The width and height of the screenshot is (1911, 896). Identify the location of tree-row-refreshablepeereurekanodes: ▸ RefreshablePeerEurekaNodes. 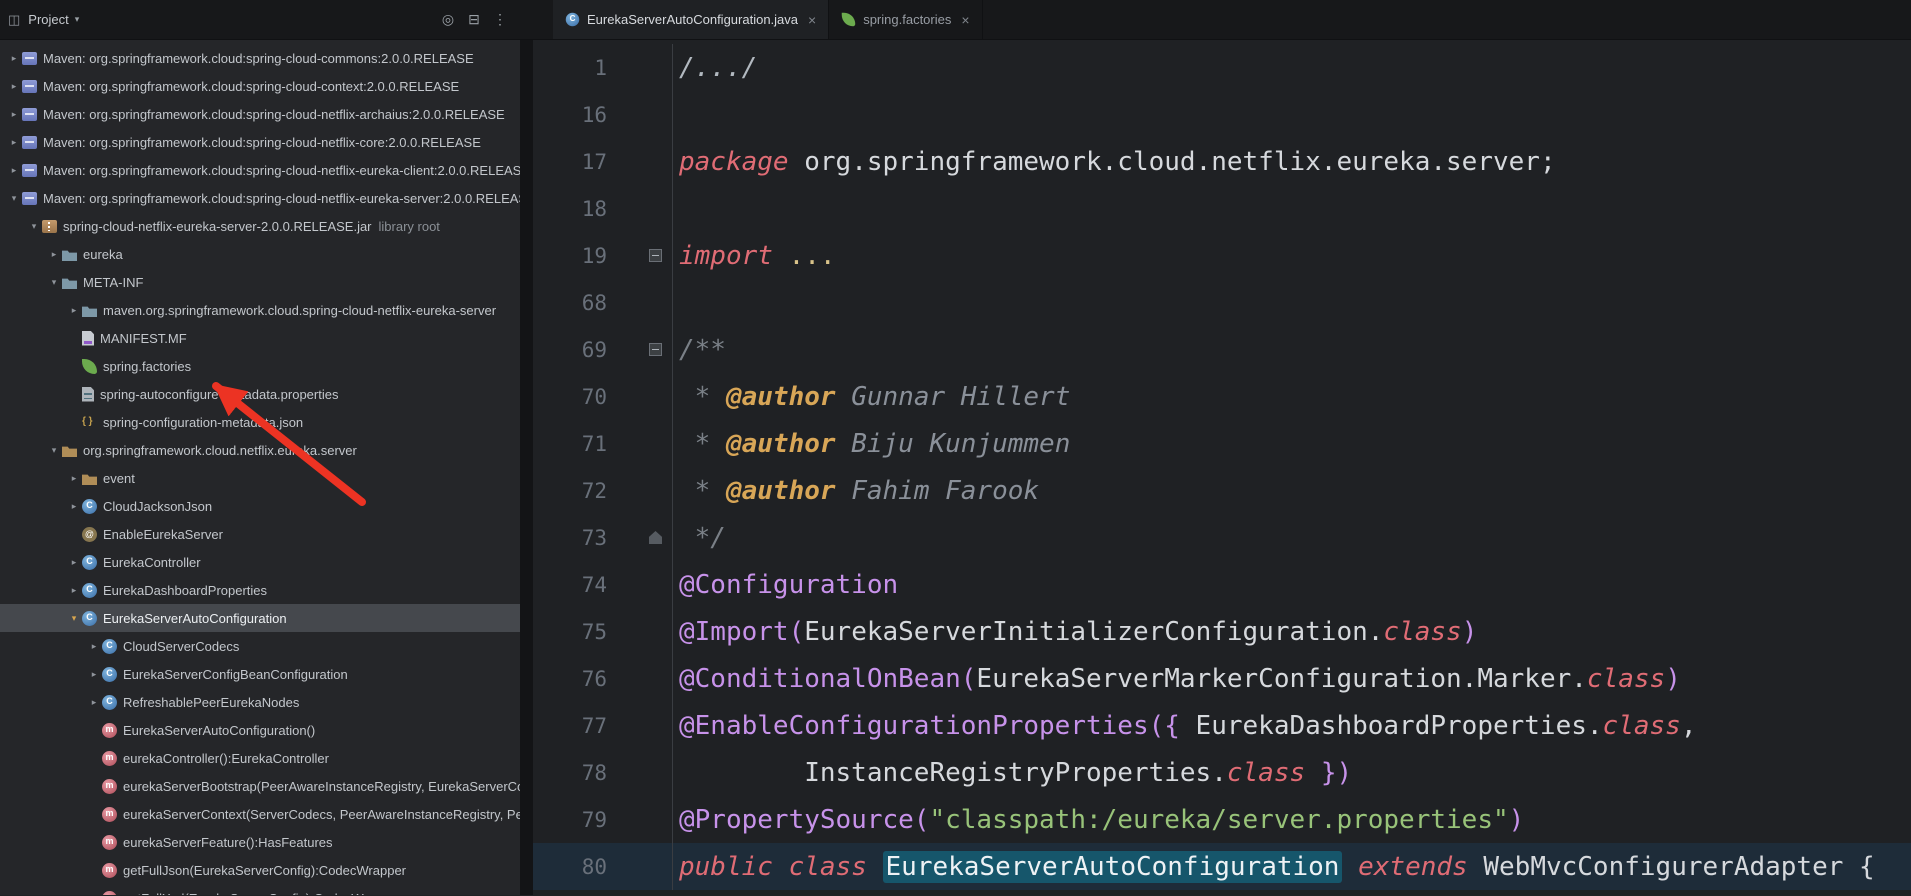
(260, 702).